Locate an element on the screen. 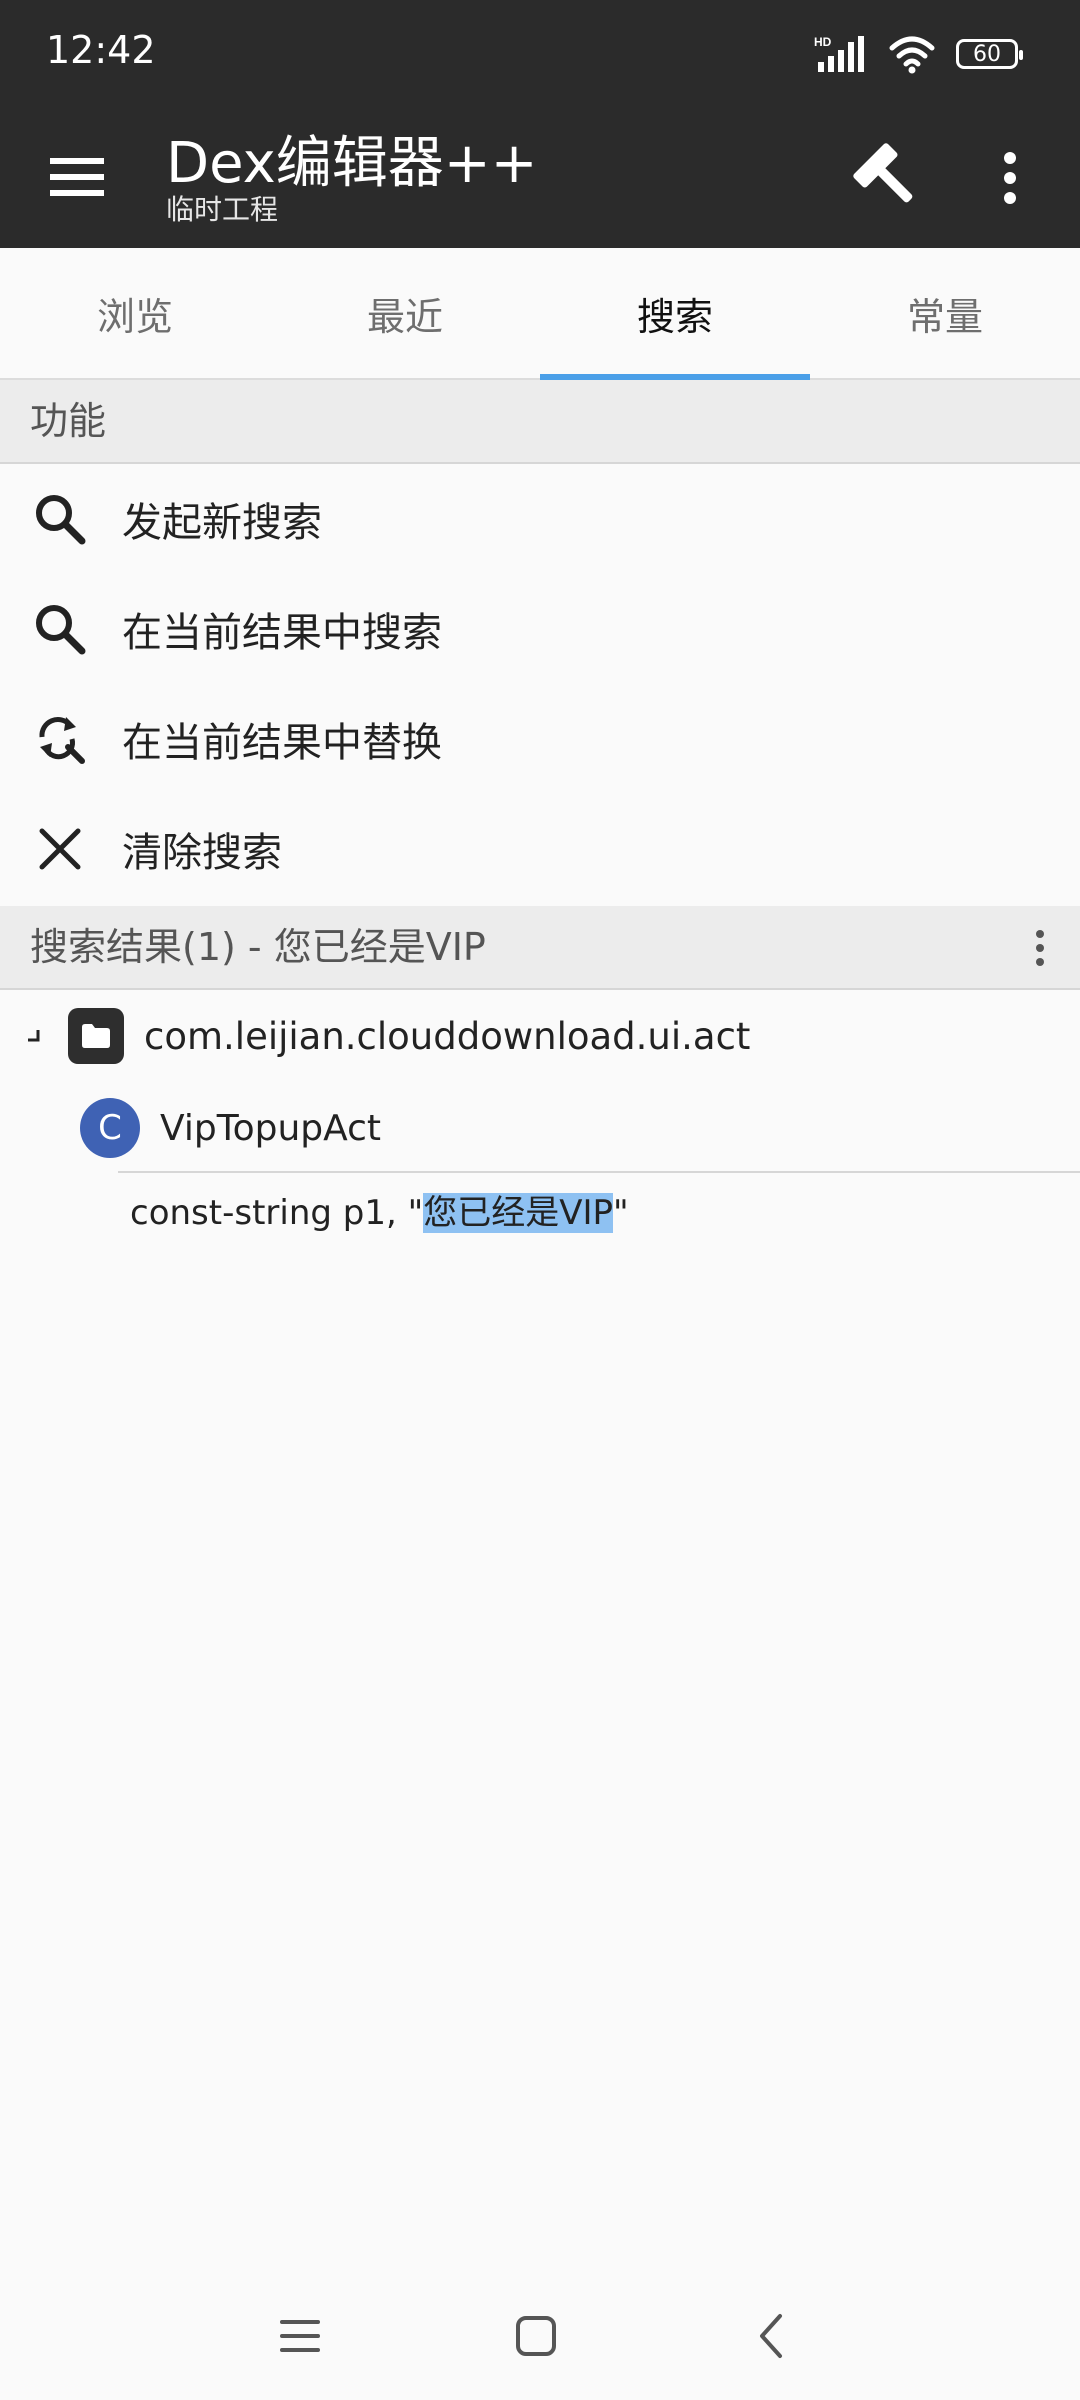  tab-browse: 浏览 is located at coordinates (135, 313).